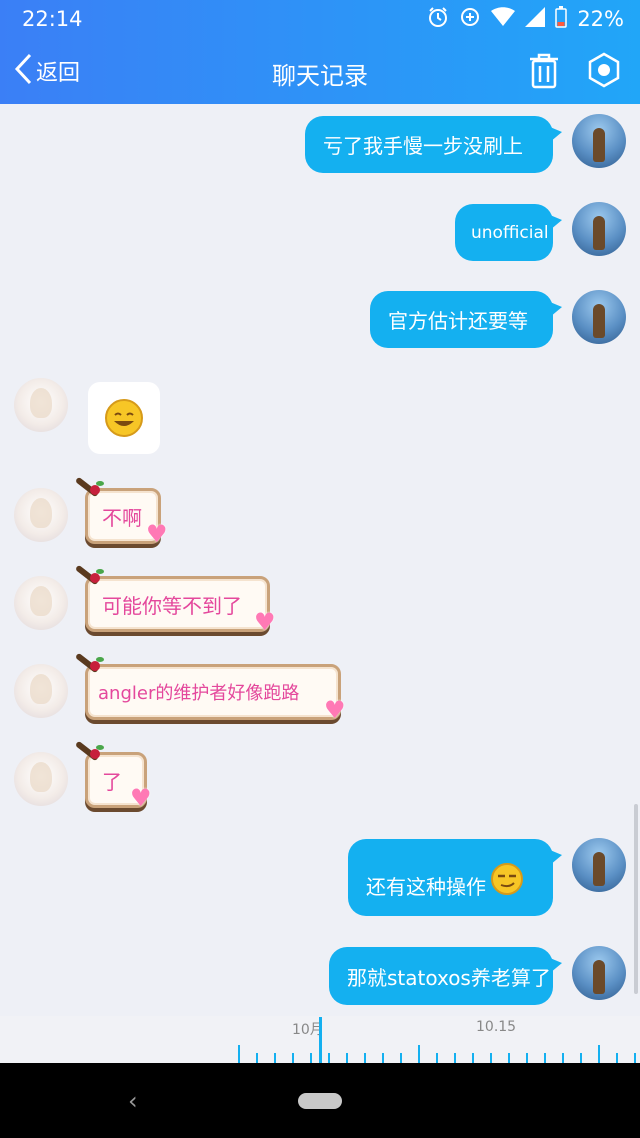 The height and width of the screenshot is (1138, 640). I want to click on message-bubble-received: angler的维护者好像跑路, so click(213, 692).